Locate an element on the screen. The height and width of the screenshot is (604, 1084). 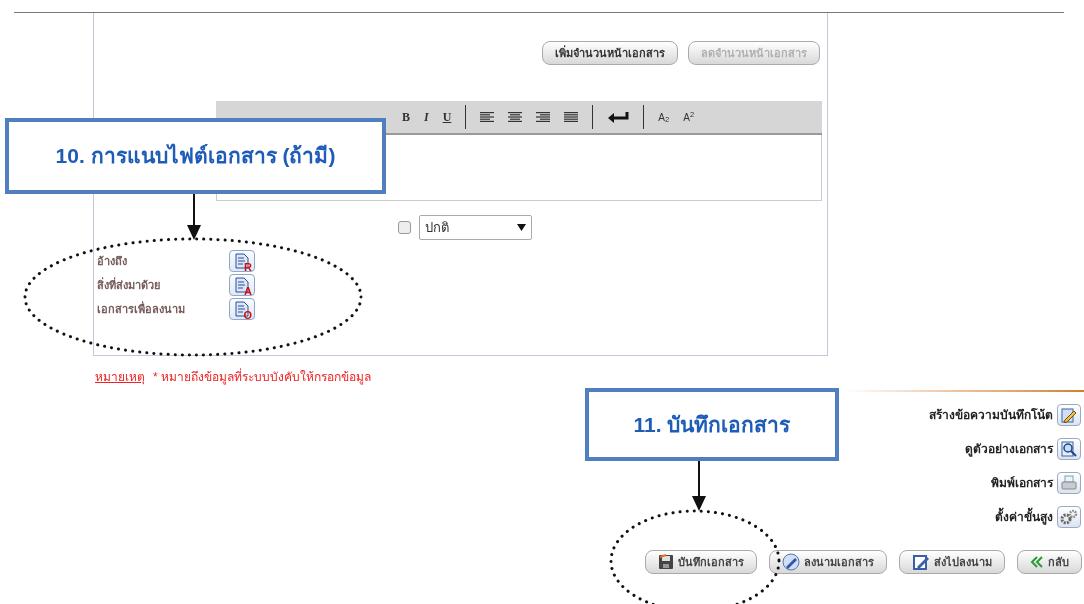
pencil-edit-icon is located at coordinates (921, 562).